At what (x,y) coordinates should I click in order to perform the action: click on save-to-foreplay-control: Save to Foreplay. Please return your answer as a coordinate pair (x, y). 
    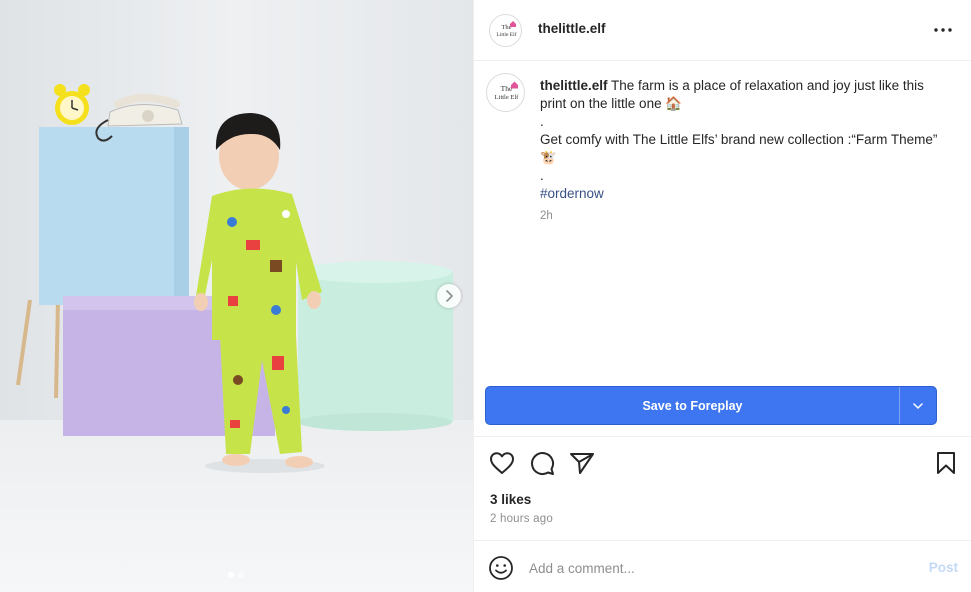
    Looking at the image, I should click on (711, 405).